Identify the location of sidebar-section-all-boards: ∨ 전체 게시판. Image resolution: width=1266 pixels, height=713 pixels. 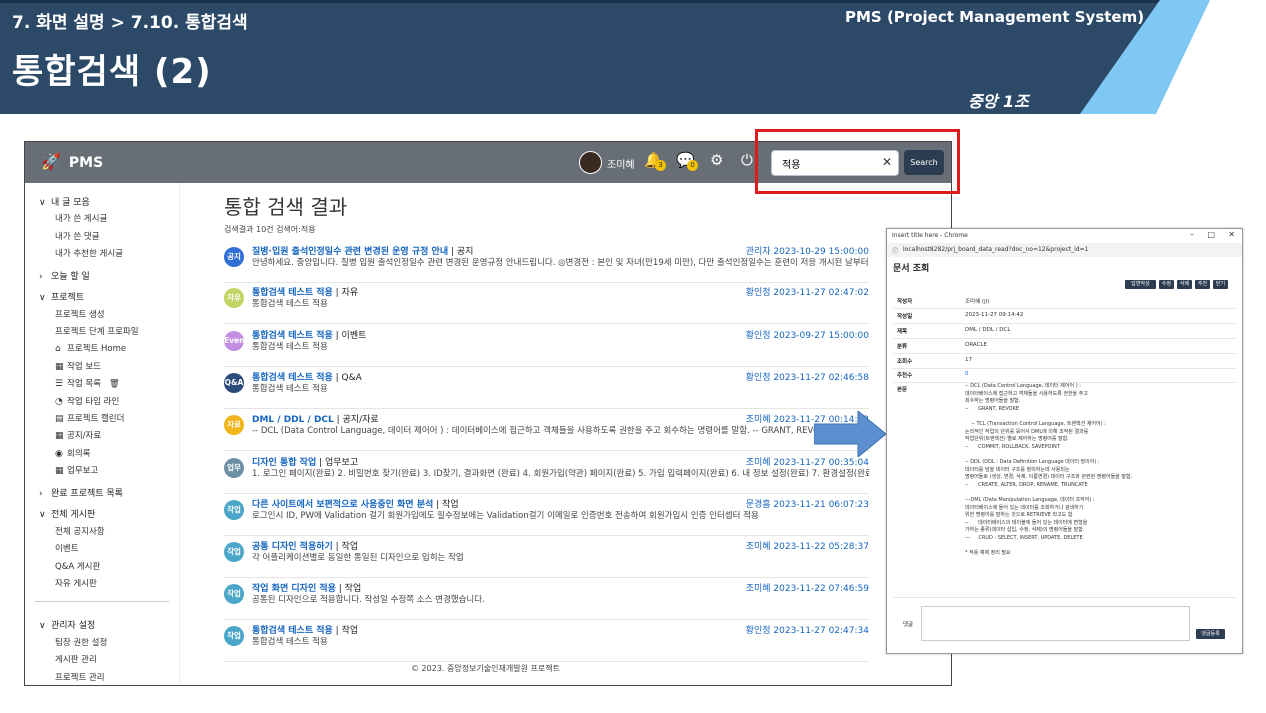
(67, 513).